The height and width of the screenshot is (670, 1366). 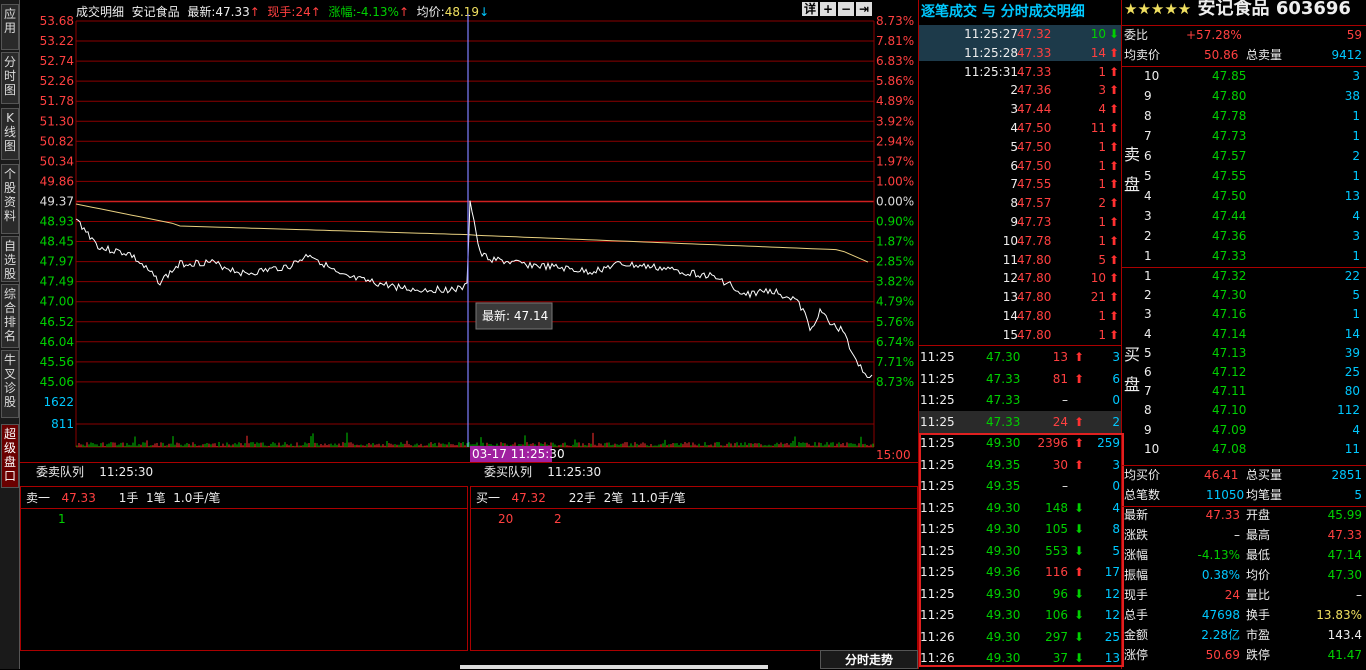 What do you see at coordinates (1020, 422) in the screenshot?
I see `minute-row: 11:25 47.33 24 ⬆ 2` at bounding box center [1020, 422].